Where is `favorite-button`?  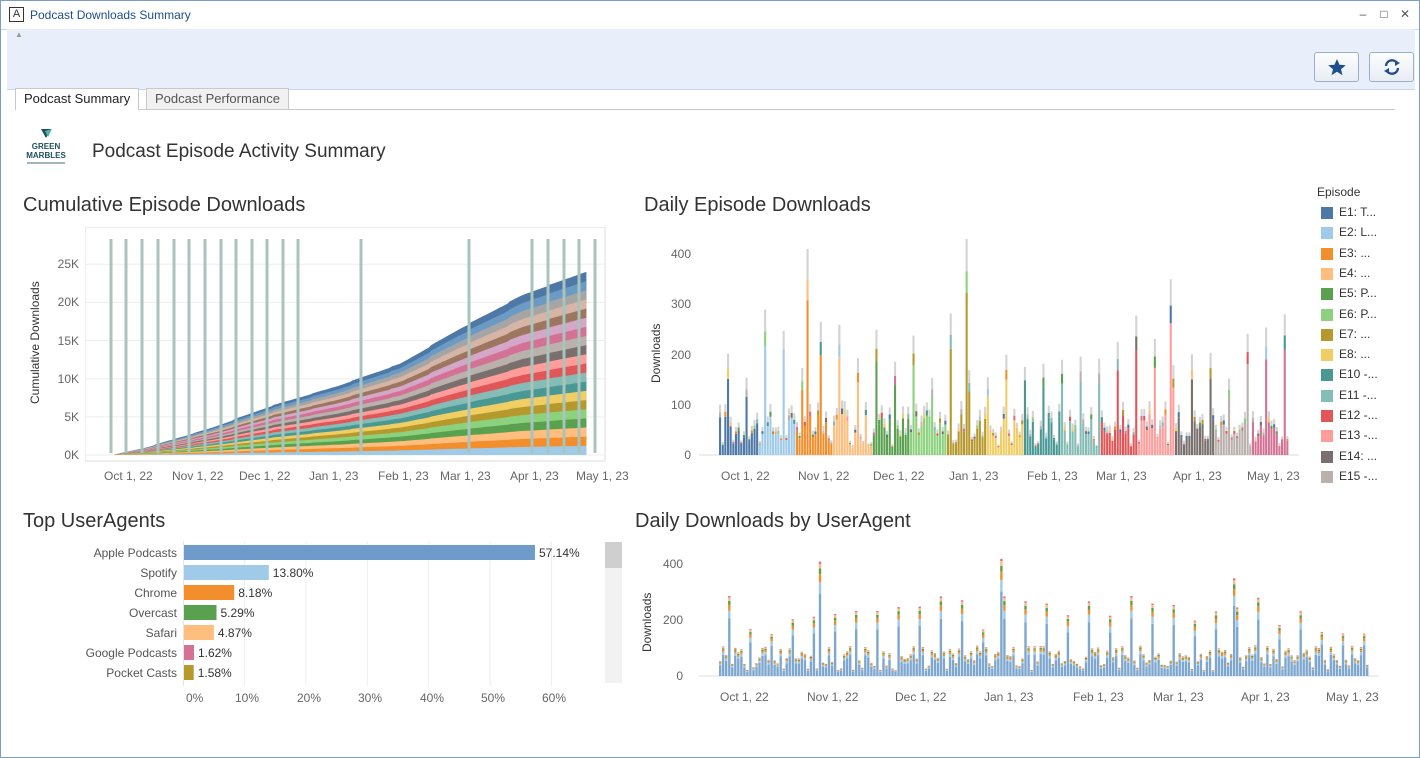
favorite-button is located at coordinates (1336, 67).